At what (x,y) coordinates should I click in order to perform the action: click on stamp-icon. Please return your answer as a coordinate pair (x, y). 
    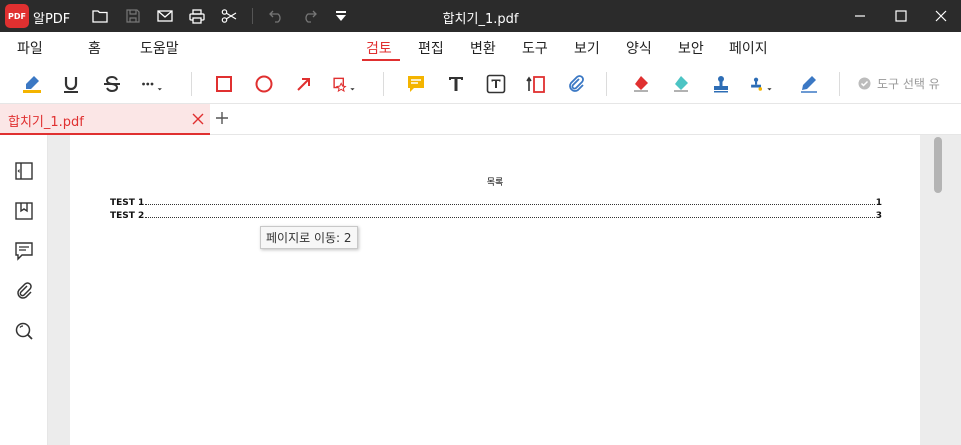
    Looking at the image, I should click on (721, 84).